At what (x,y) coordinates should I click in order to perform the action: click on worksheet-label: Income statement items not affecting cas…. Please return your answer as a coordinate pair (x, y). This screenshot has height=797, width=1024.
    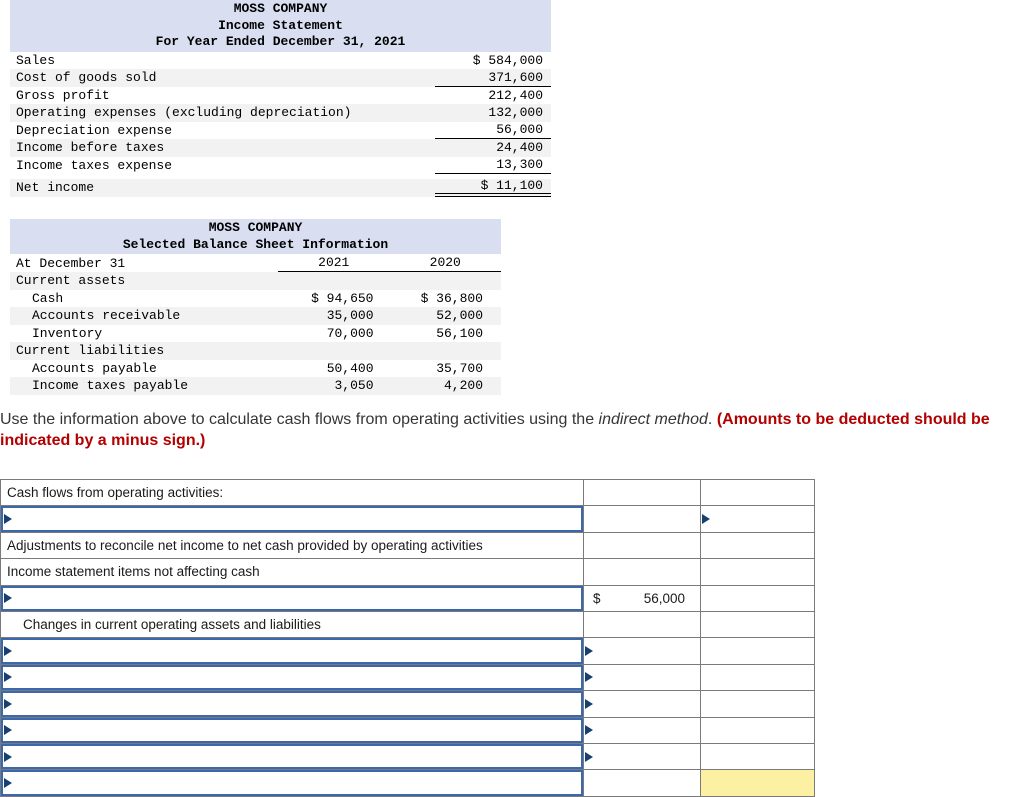
    Looking at the image, I should click on (133, 572).